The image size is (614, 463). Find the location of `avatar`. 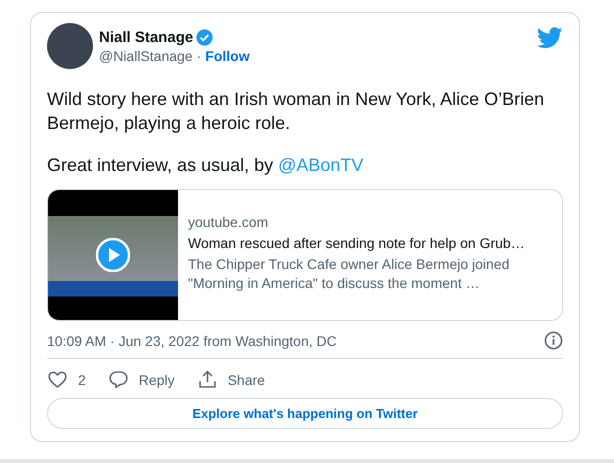

avatar is located at coordinates (70, 46).